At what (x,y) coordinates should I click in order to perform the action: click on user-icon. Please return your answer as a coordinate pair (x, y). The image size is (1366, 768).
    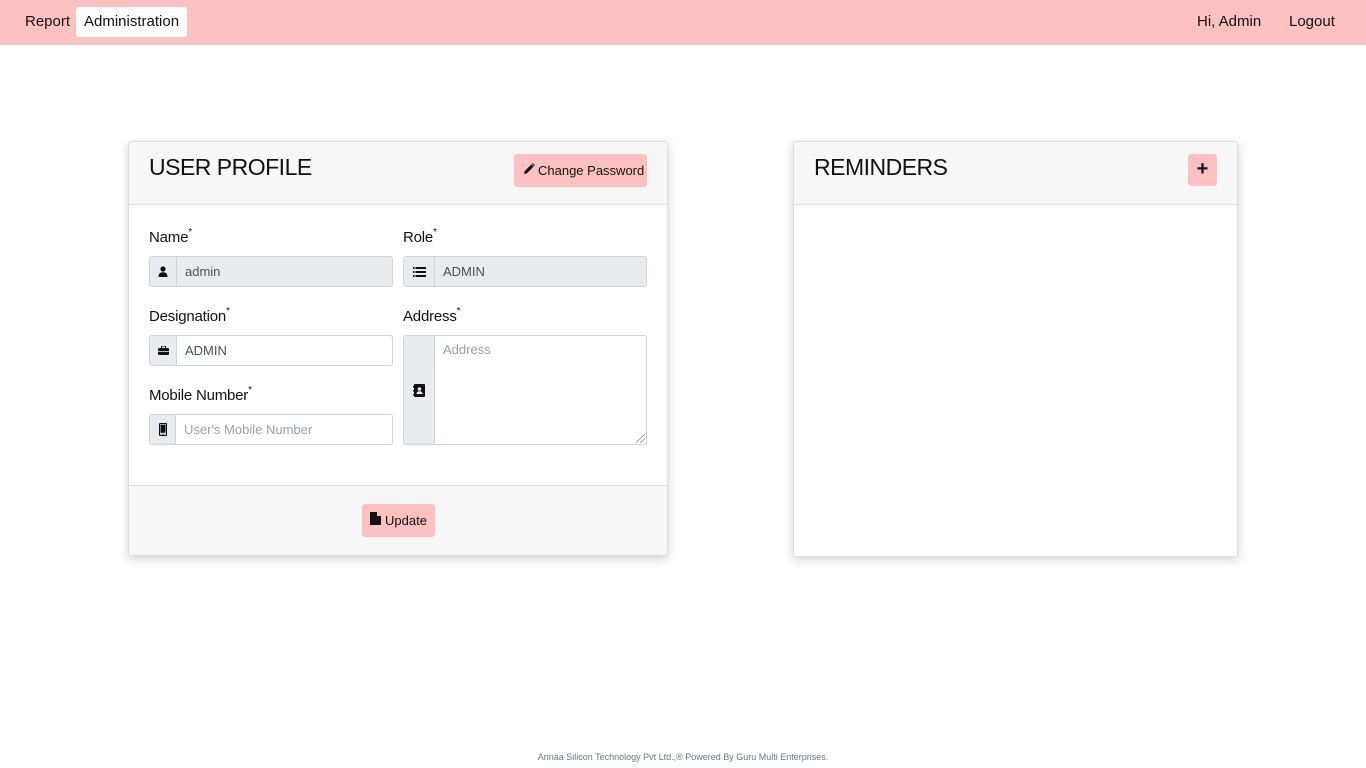
    Looking at the image, I should click on (163, 271).